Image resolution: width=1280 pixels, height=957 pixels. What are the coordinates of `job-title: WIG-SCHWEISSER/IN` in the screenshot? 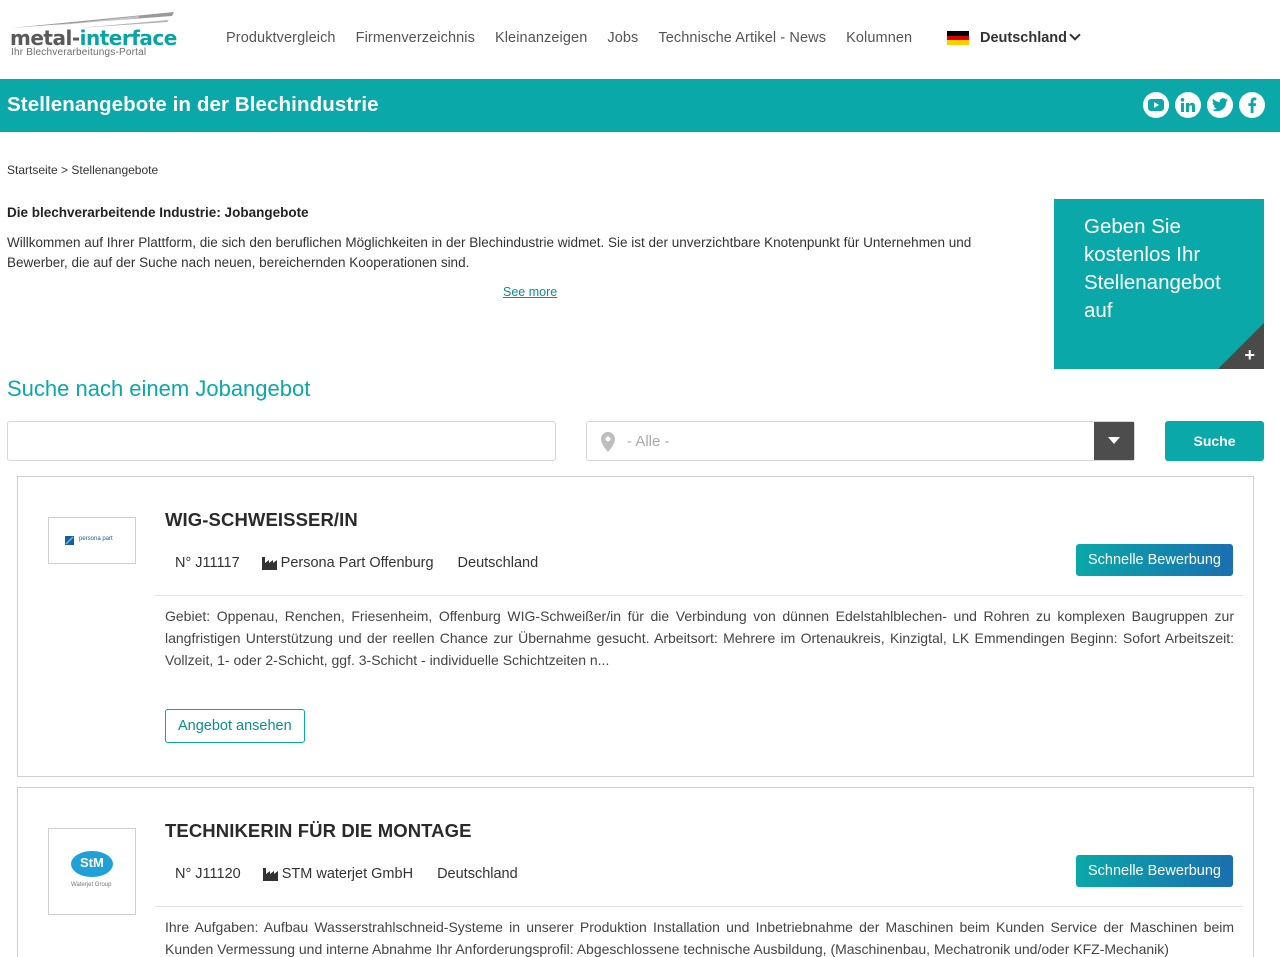 It's located at (261, 520).